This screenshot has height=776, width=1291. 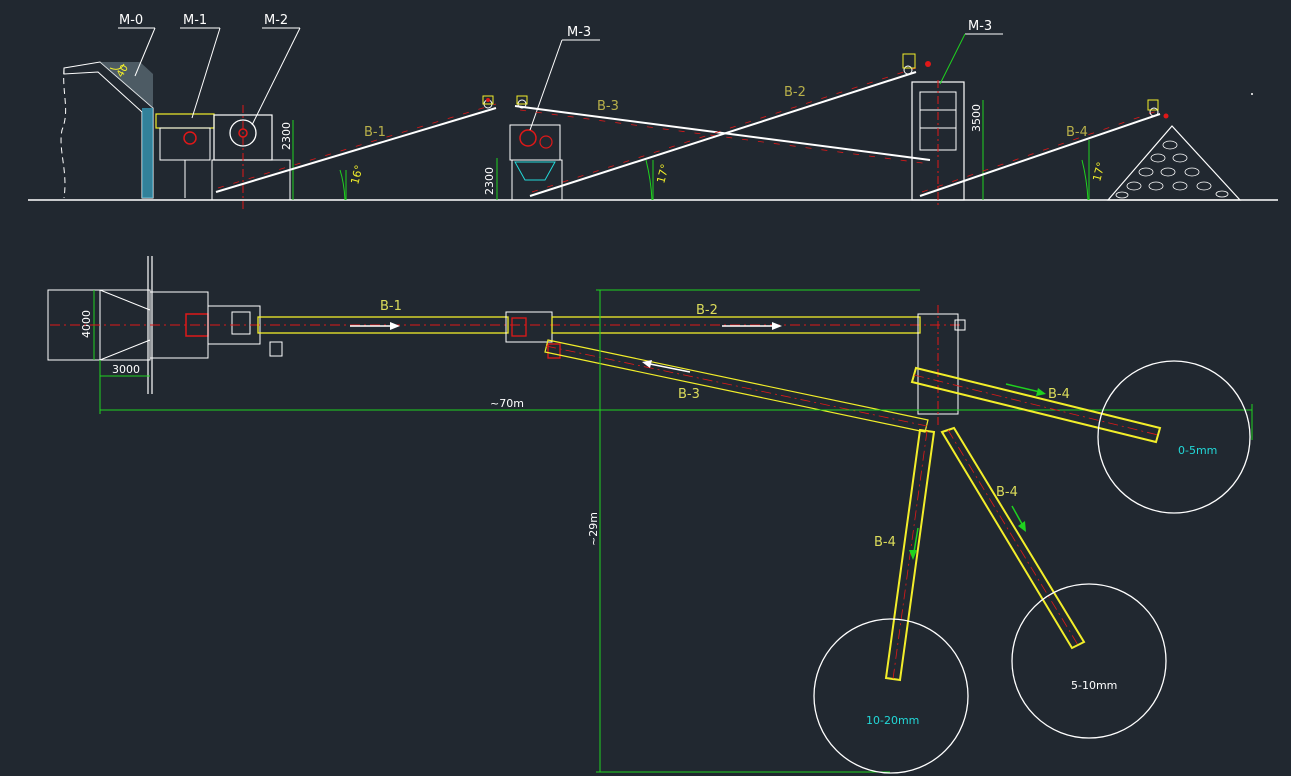 What do you see at coordinates (195, 20) in the screenshot?
I see `label-m1: M-1` at bounding box center [195, 20].